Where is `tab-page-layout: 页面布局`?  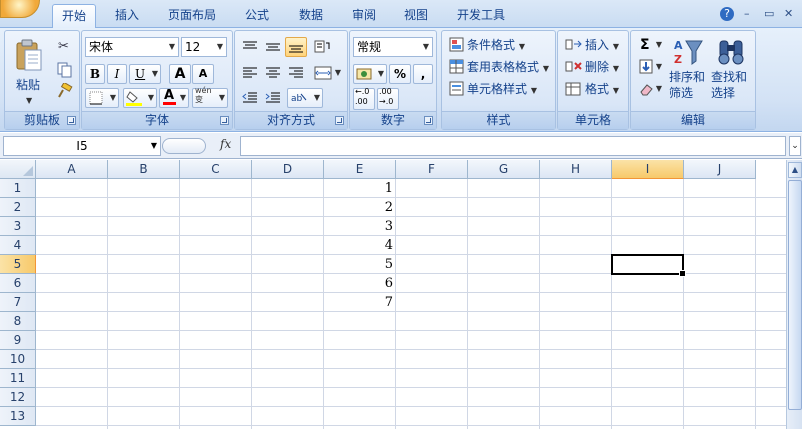 tab-page-layout: 页面布局 is located at coordinates (192, 16).